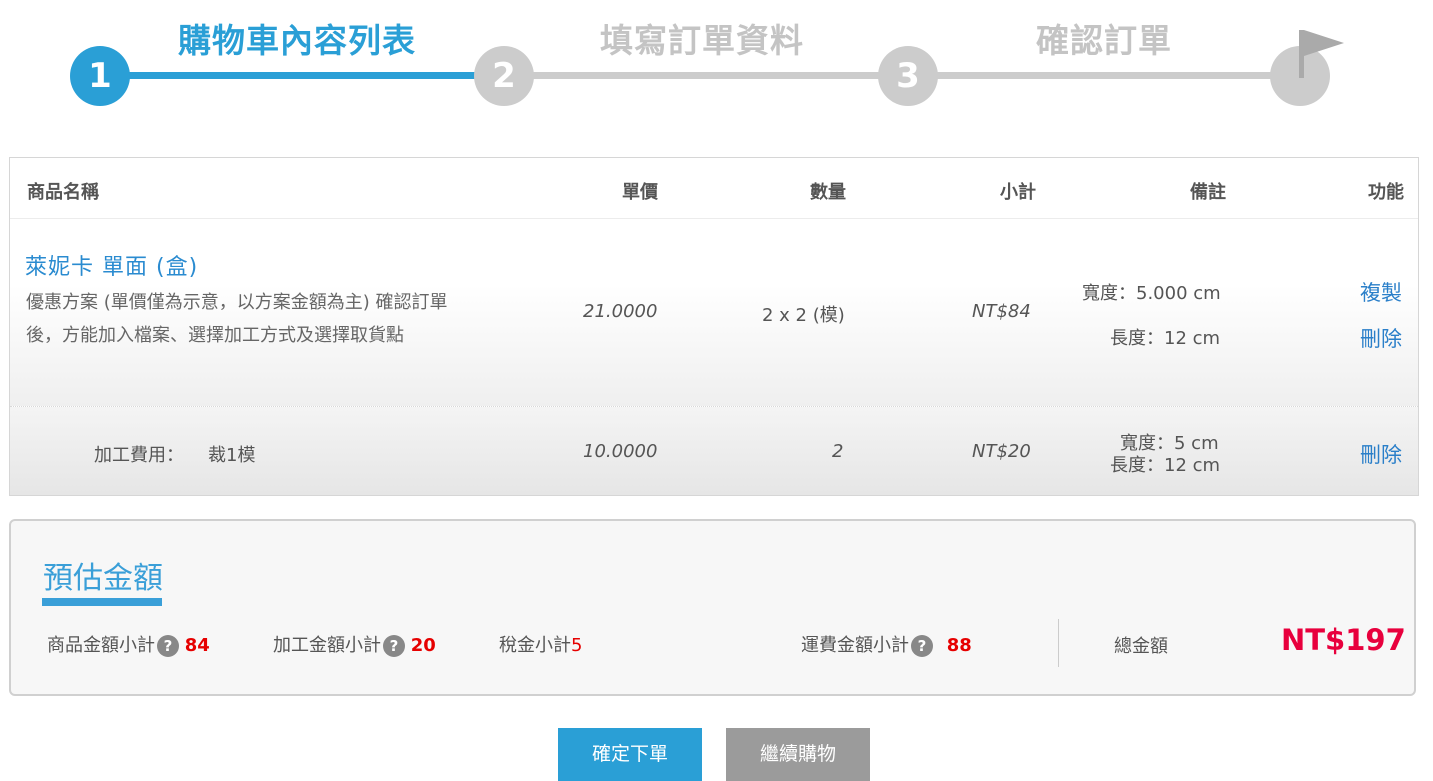  I want to click on tax-subtotal-item: 稅金小計5, so click(540, 644).